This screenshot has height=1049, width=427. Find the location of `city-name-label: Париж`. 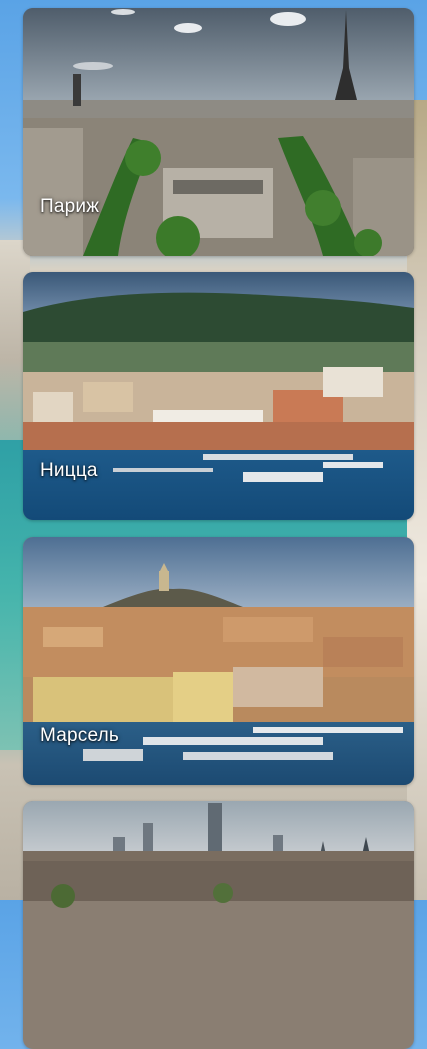

city-name-label: Париж is located at coordinates (70, 206).